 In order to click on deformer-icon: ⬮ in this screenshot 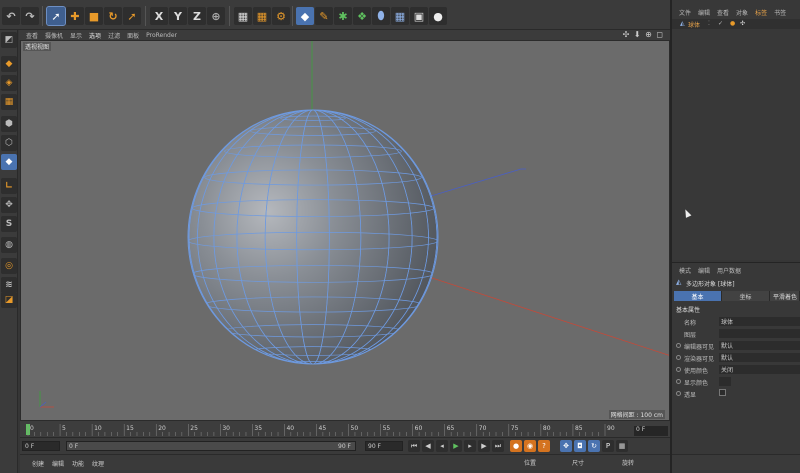, I will do `click(381, 16)`.